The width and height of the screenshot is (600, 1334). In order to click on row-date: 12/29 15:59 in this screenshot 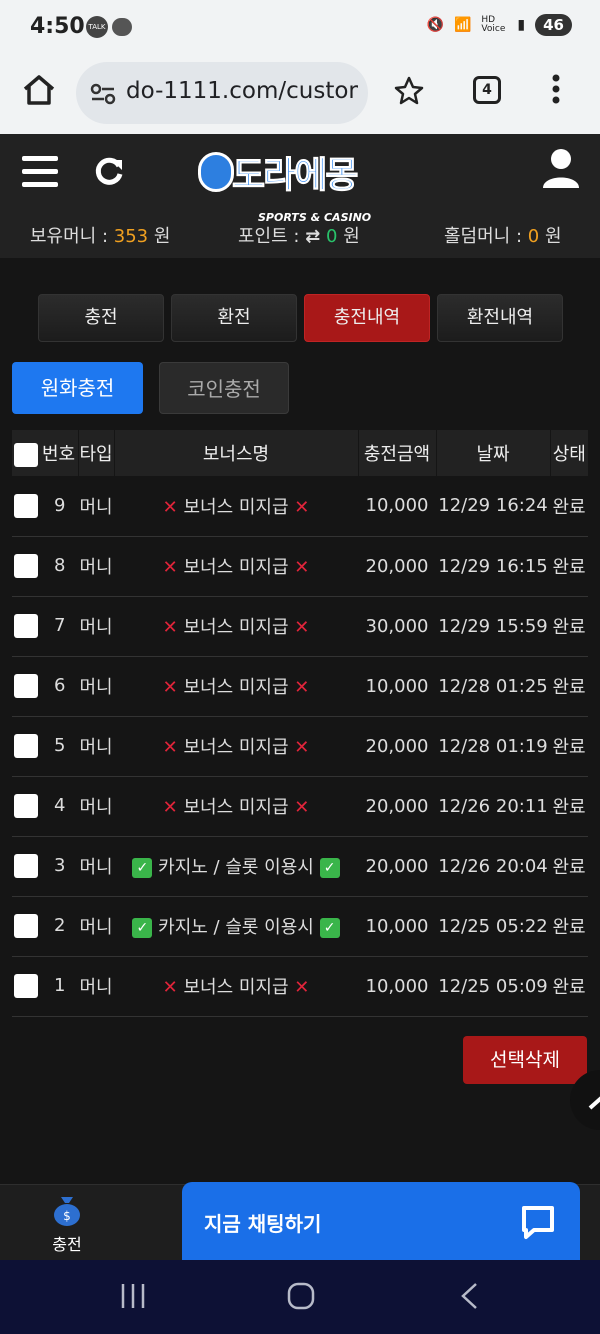, I will do `click(493, 626)`.